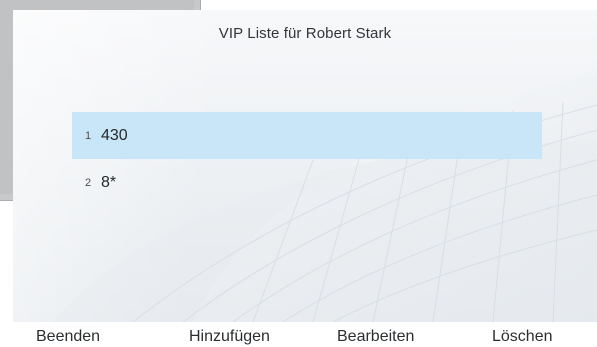 The width and height of the screenshot is (597, 347). What do you see at coordinates (109, 182) in the screenshot?
I see `list-item-value: 8*` at bounding box center [109, 182].